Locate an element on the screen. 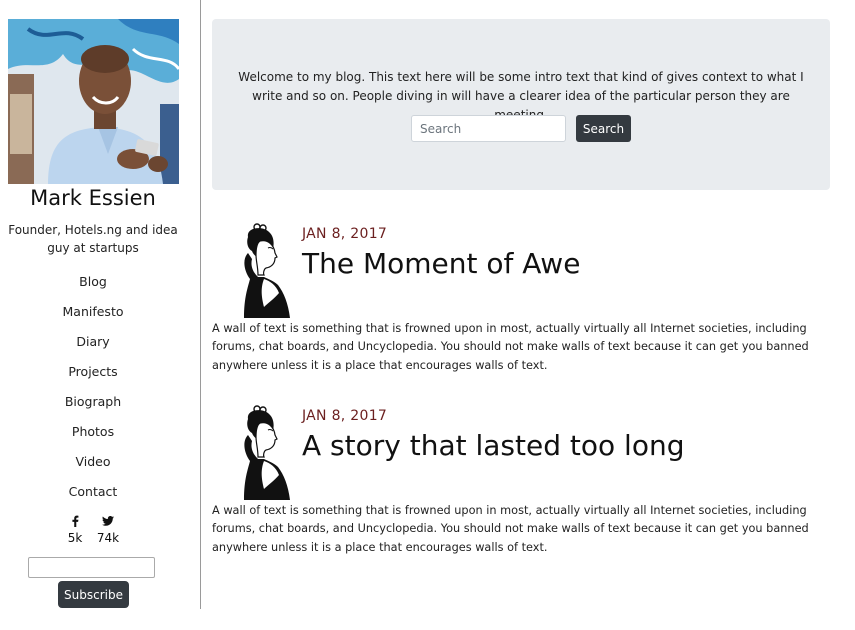  post-title: The Moment of Awe is located at coordinates (441, 263).